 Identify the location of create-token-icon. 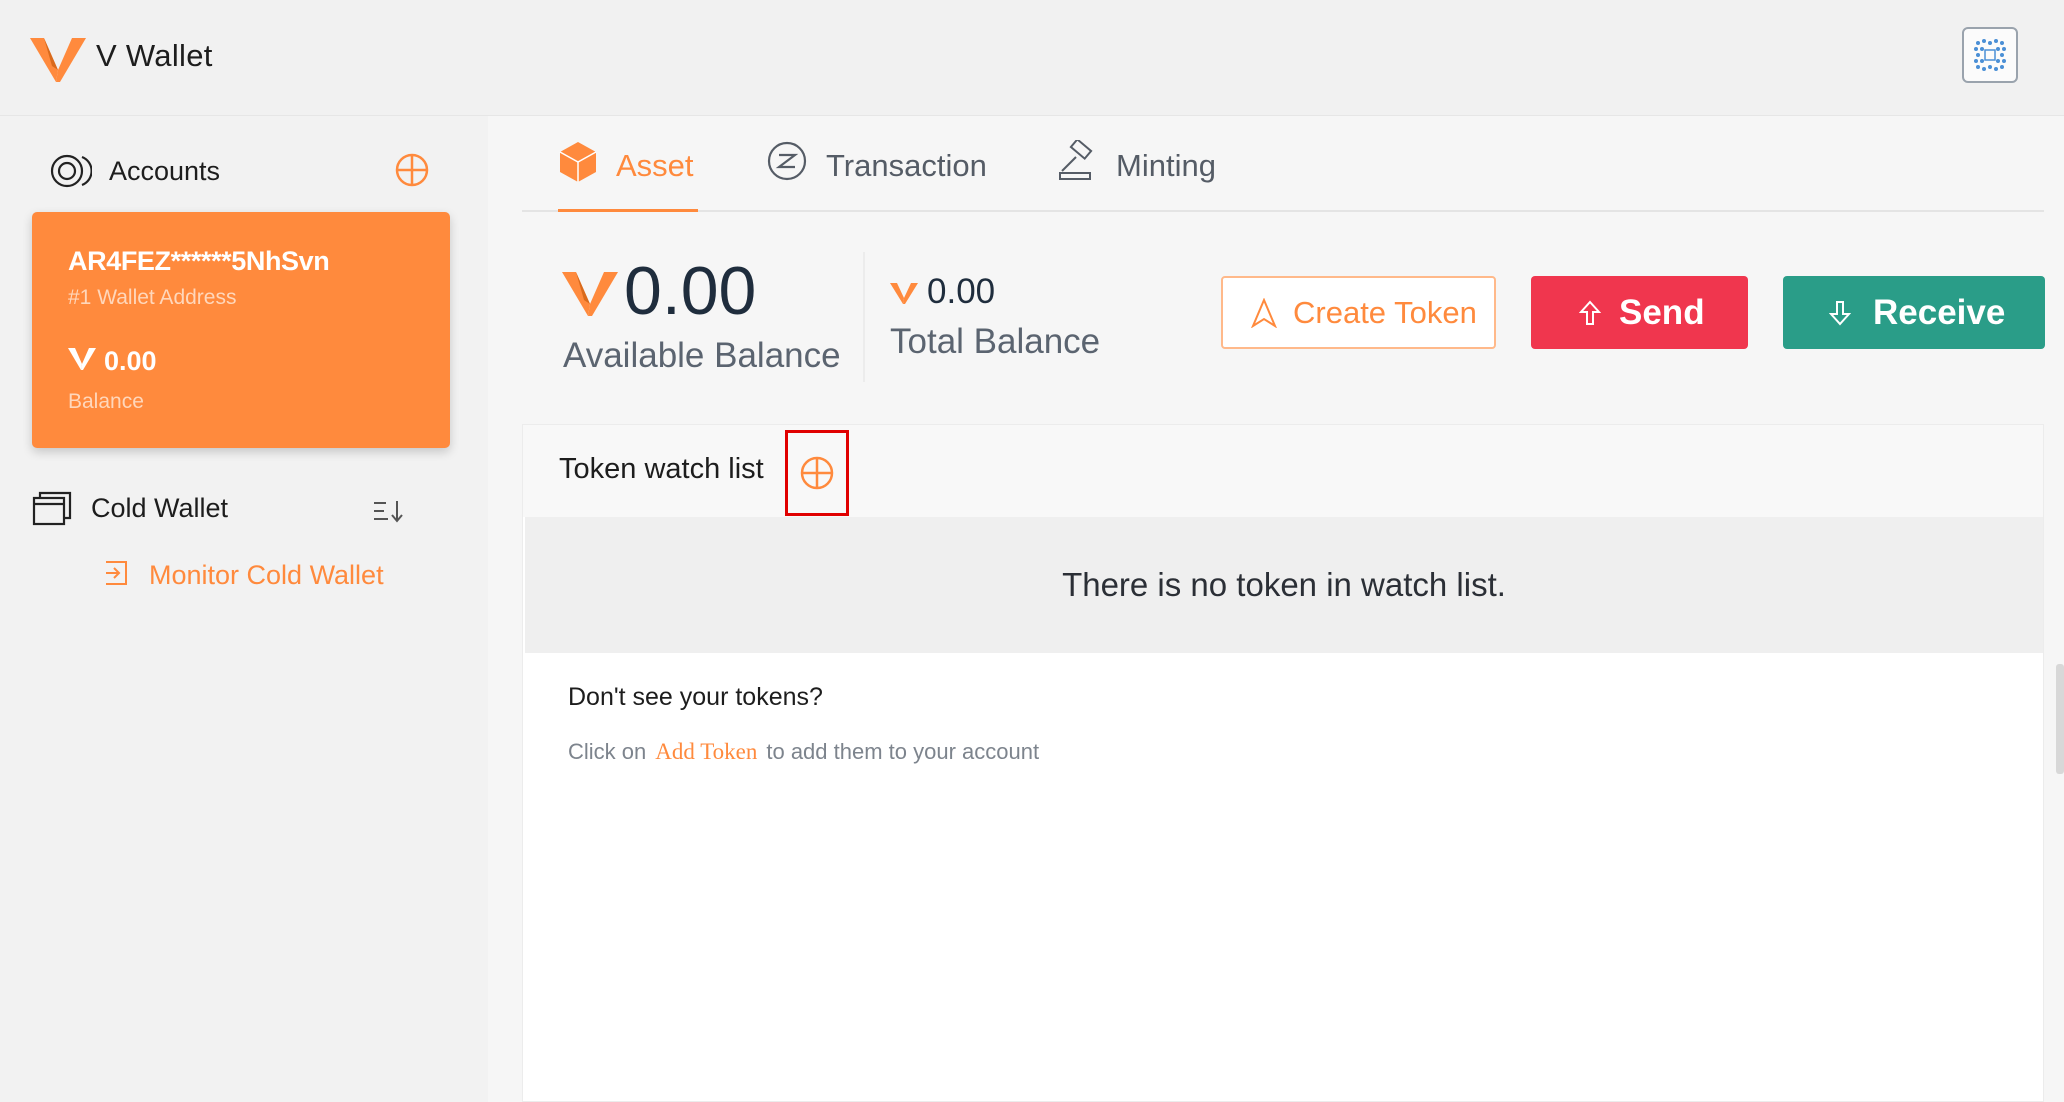
(1264, 312).